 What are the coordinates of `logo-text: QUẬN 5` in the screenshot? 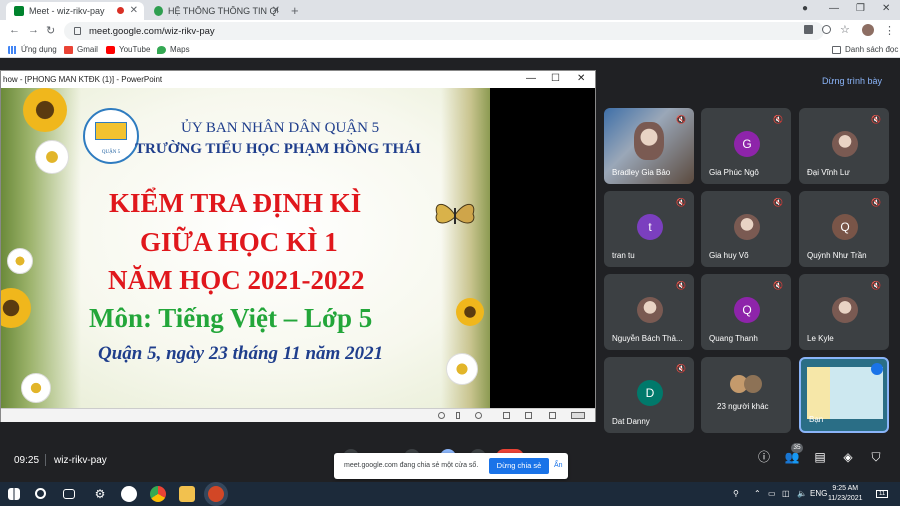 It's located at (111, 152).